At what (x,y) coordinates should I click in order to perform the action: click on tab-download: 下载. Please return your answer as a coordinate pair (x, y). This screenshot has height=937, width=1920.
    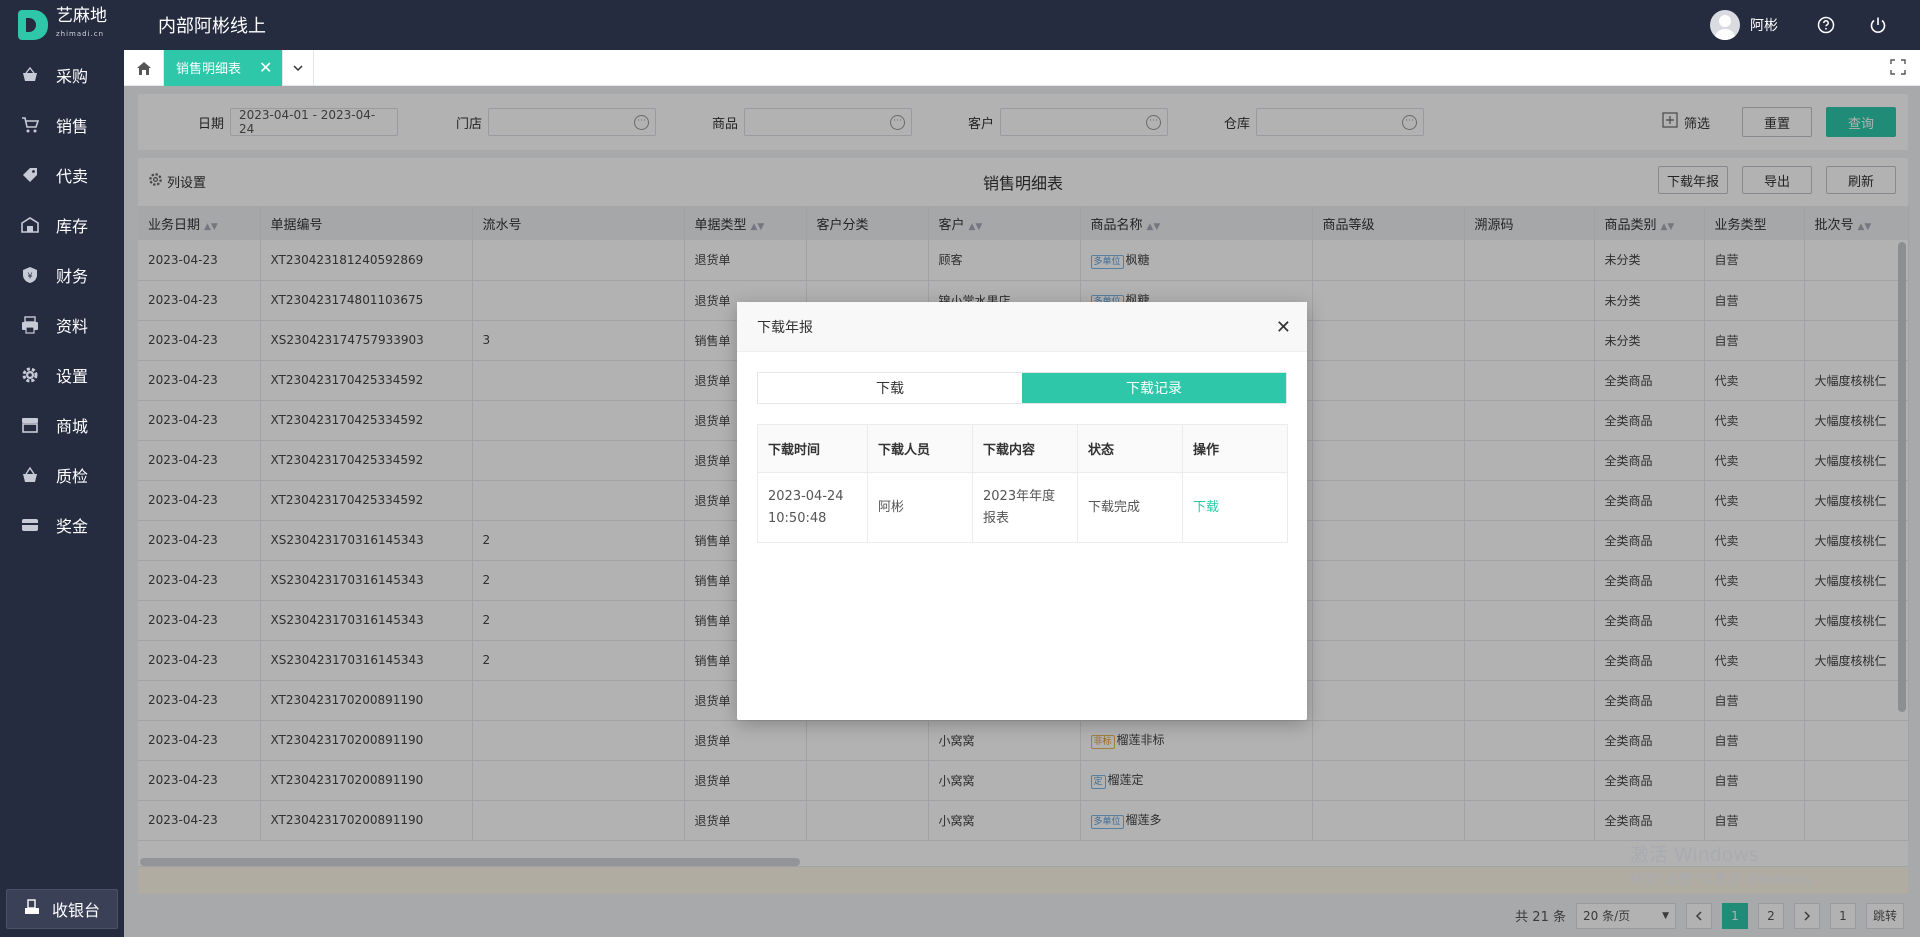
    Looking at the image, I should click on (890, 388).